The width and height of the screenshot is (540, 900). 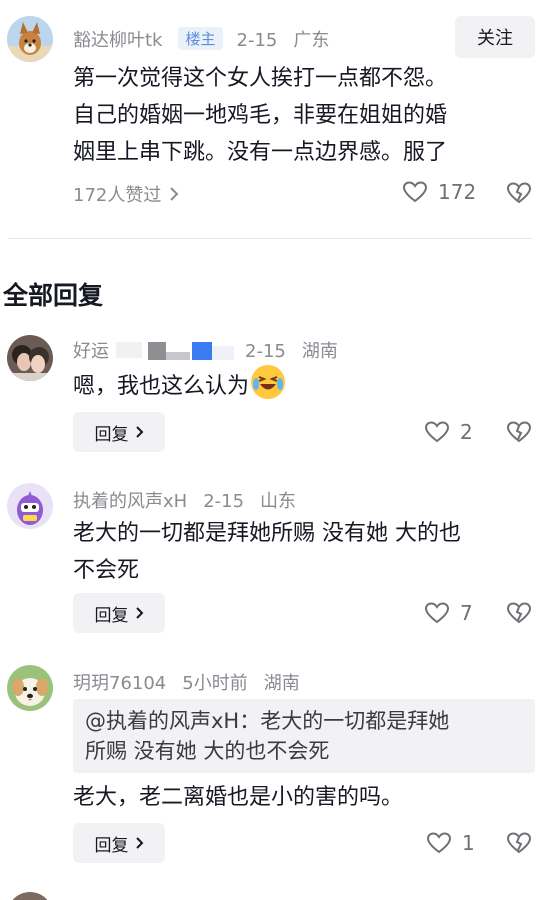 What do you see at coordinates (457, 192) in the screenshot?
I see `comment1-like-count: 172` at bounding box center [457, 192].